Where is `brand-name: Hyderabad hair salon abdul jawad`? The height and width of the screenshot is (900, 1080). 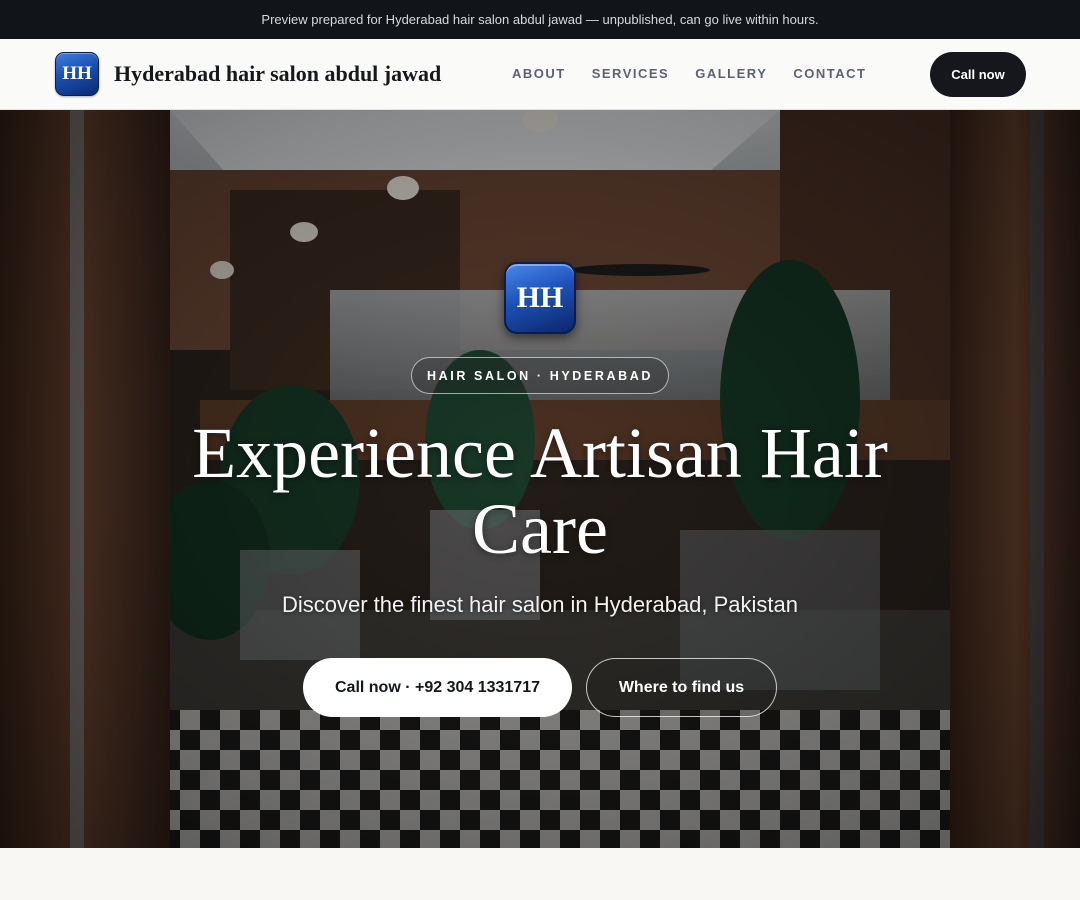 brand-name: Hyderabad hair salon abdul jawad is located at coordinates (278, 73).